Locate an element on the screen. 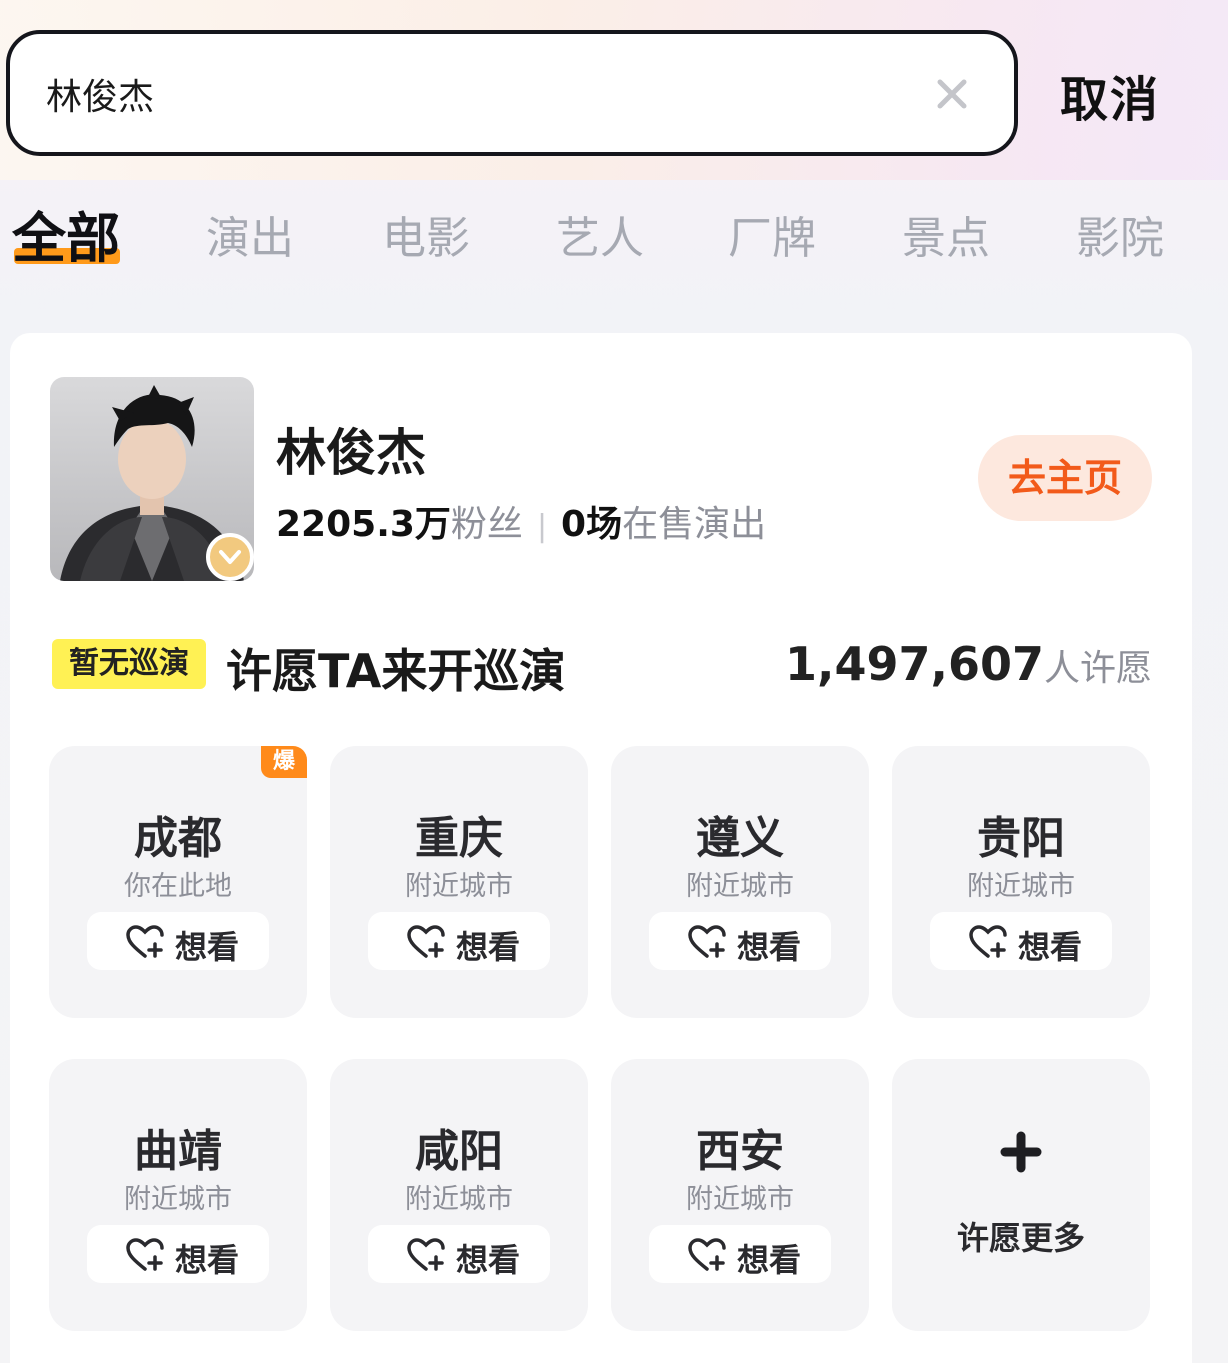 This screenshot has width=1228, height=1363. city-card-chengdu: 爆 成都 你在此地 想看 is located at coordinates (178, 882).